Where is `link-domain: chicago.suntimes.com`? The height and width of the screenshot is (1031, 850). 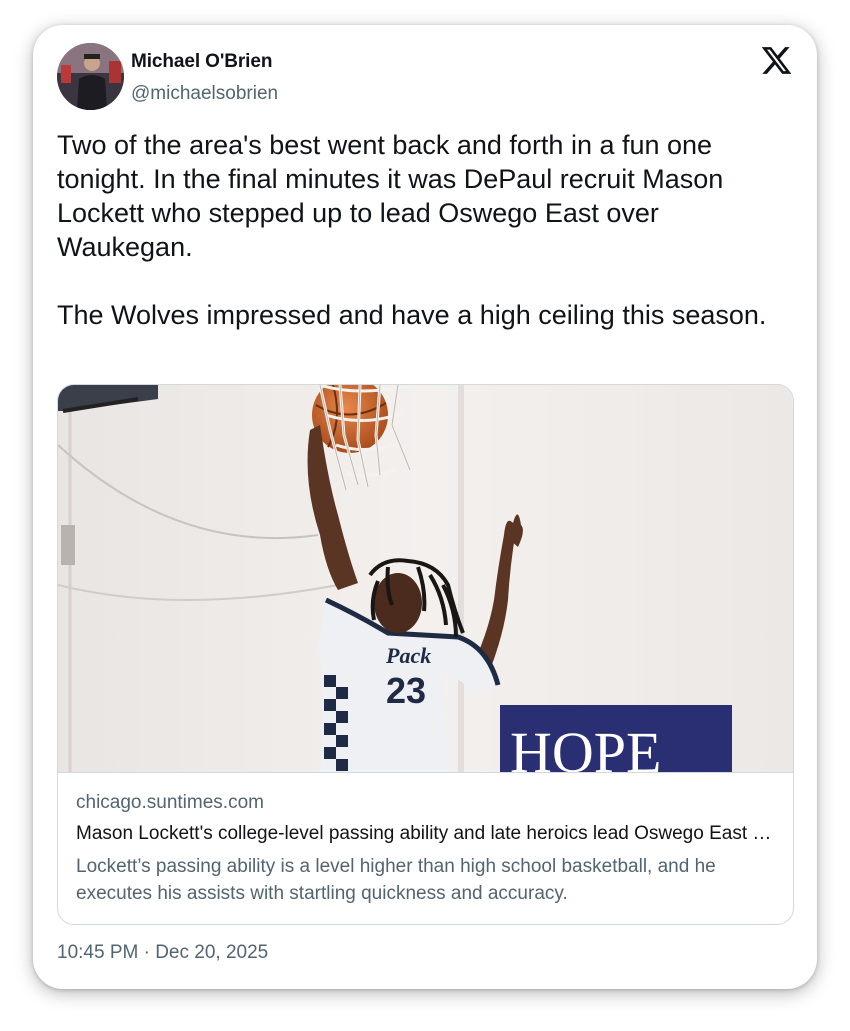 link-domain: chicago.suntimes.com is located at coordinates (170, 803).